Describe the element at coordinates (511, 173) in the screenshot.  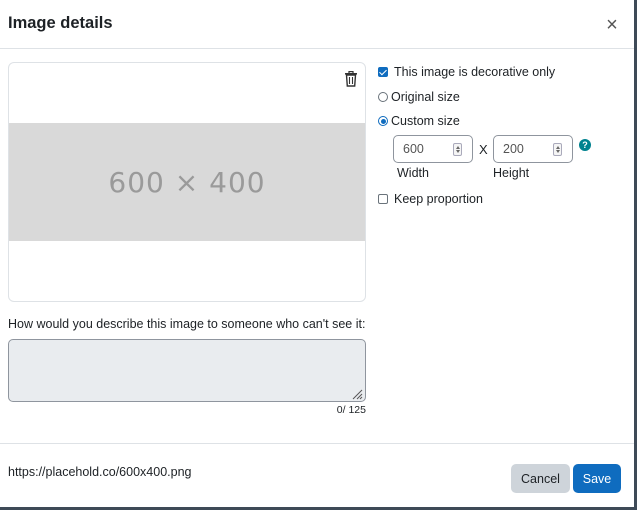
I see `height-label: Height` at that location.